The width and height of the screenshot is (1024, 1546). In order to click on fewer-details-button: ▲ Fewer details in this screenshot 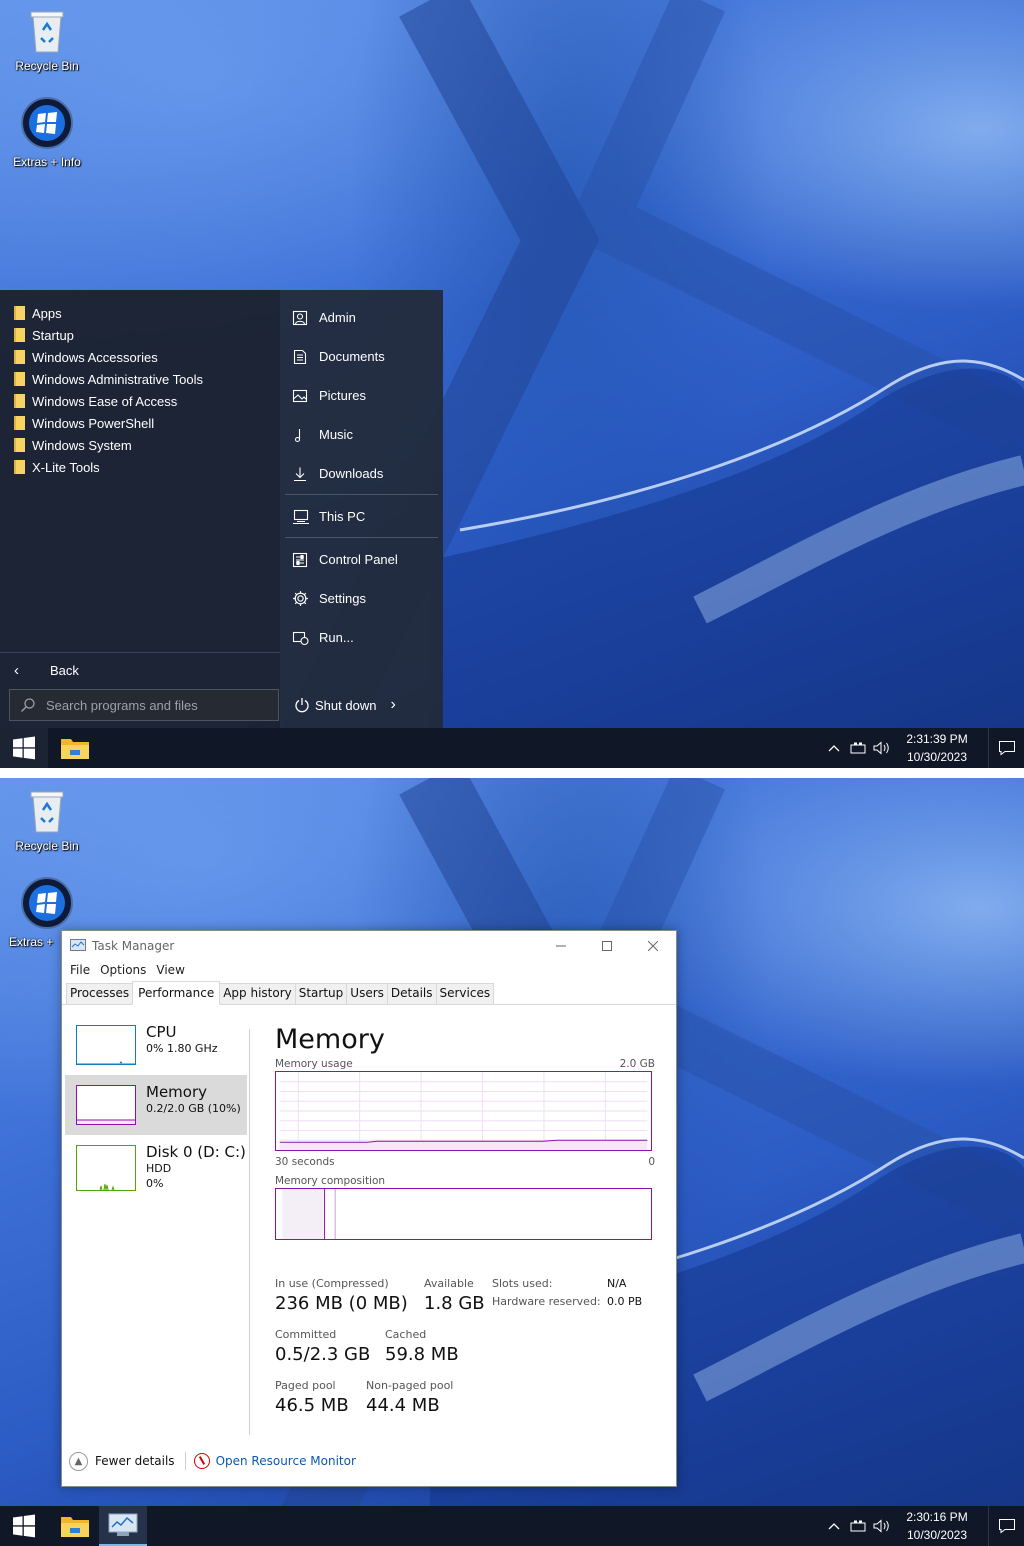, I will do `click(122, 1461)`.